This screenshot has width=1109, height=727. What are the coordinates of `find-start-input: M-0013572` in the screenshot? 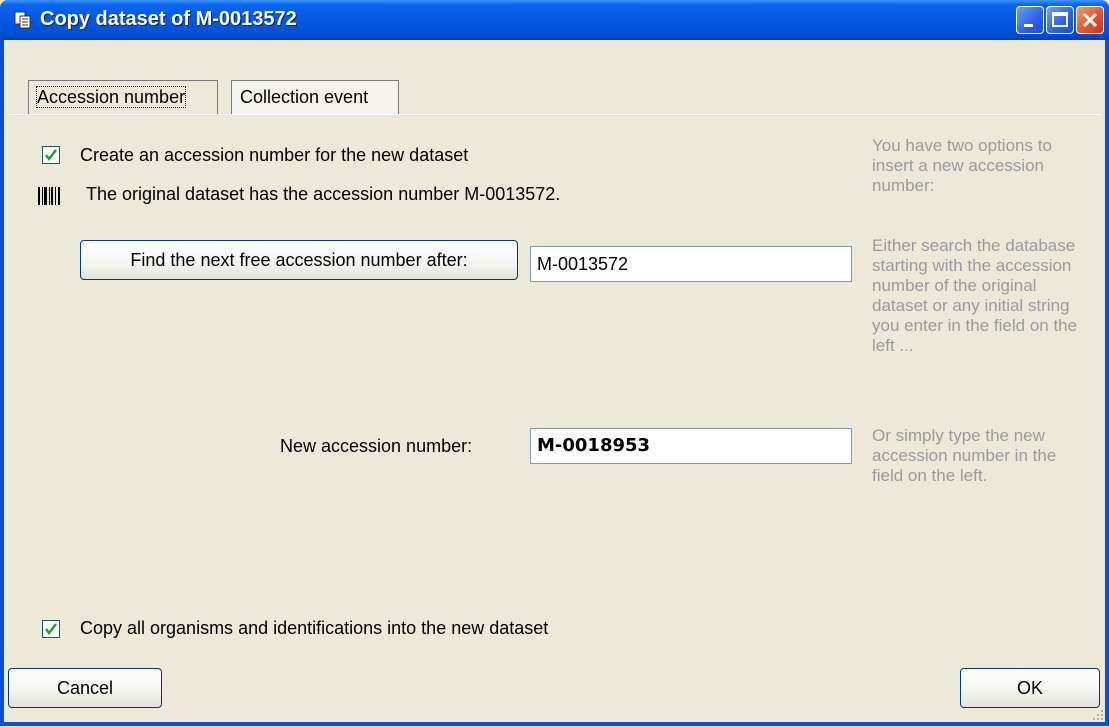 It's located at (691, 264).